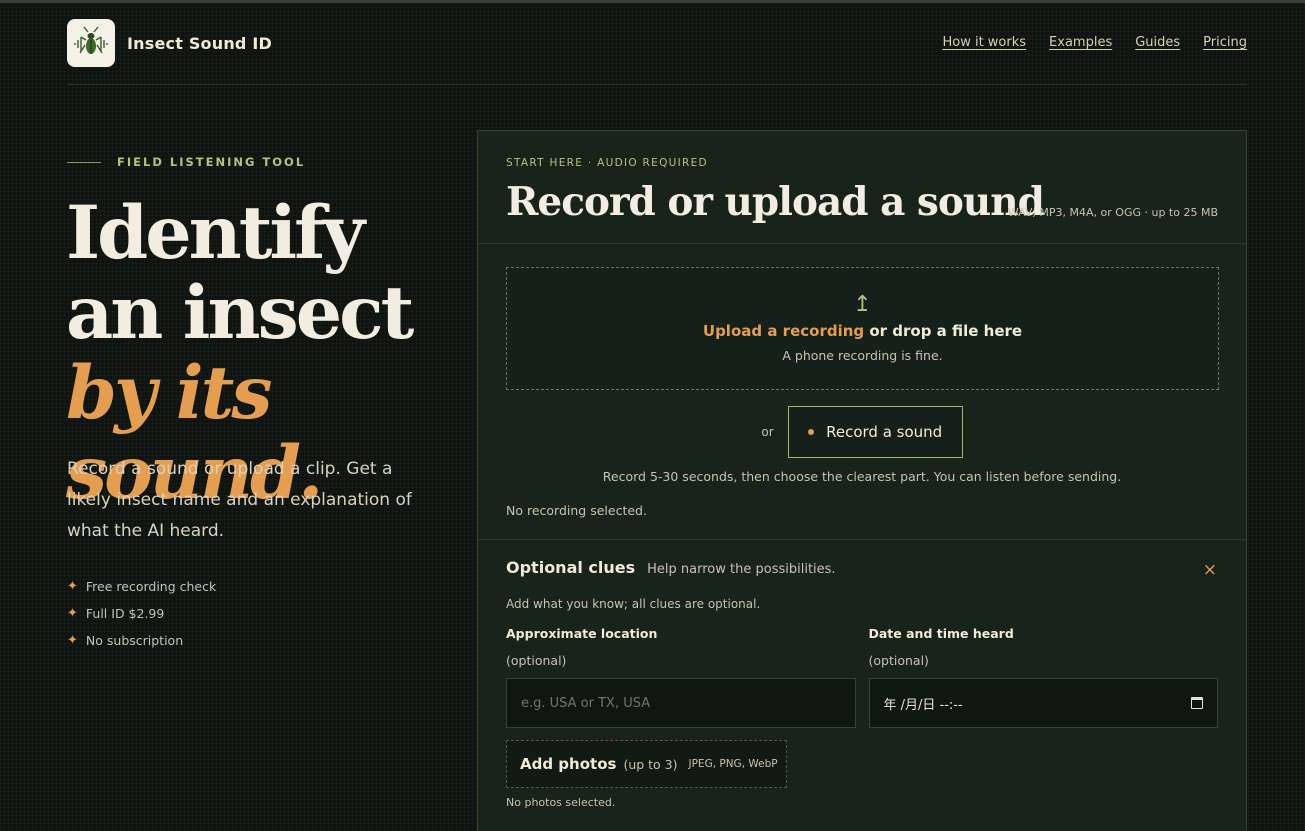 This screenshot has width=1305, height=831. I want to click on perk-label: Free recording check, so click(151, 586).